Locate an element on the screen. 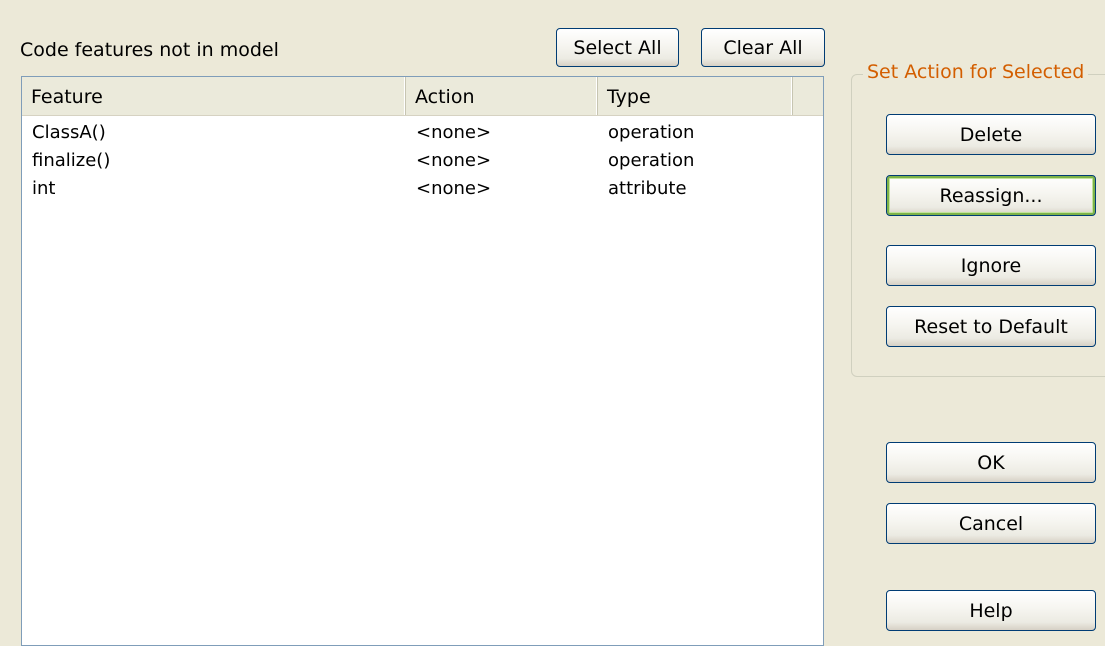 The image size is (1105, 646). list-header: Feature Action Type is located at coordinates (422, 96).